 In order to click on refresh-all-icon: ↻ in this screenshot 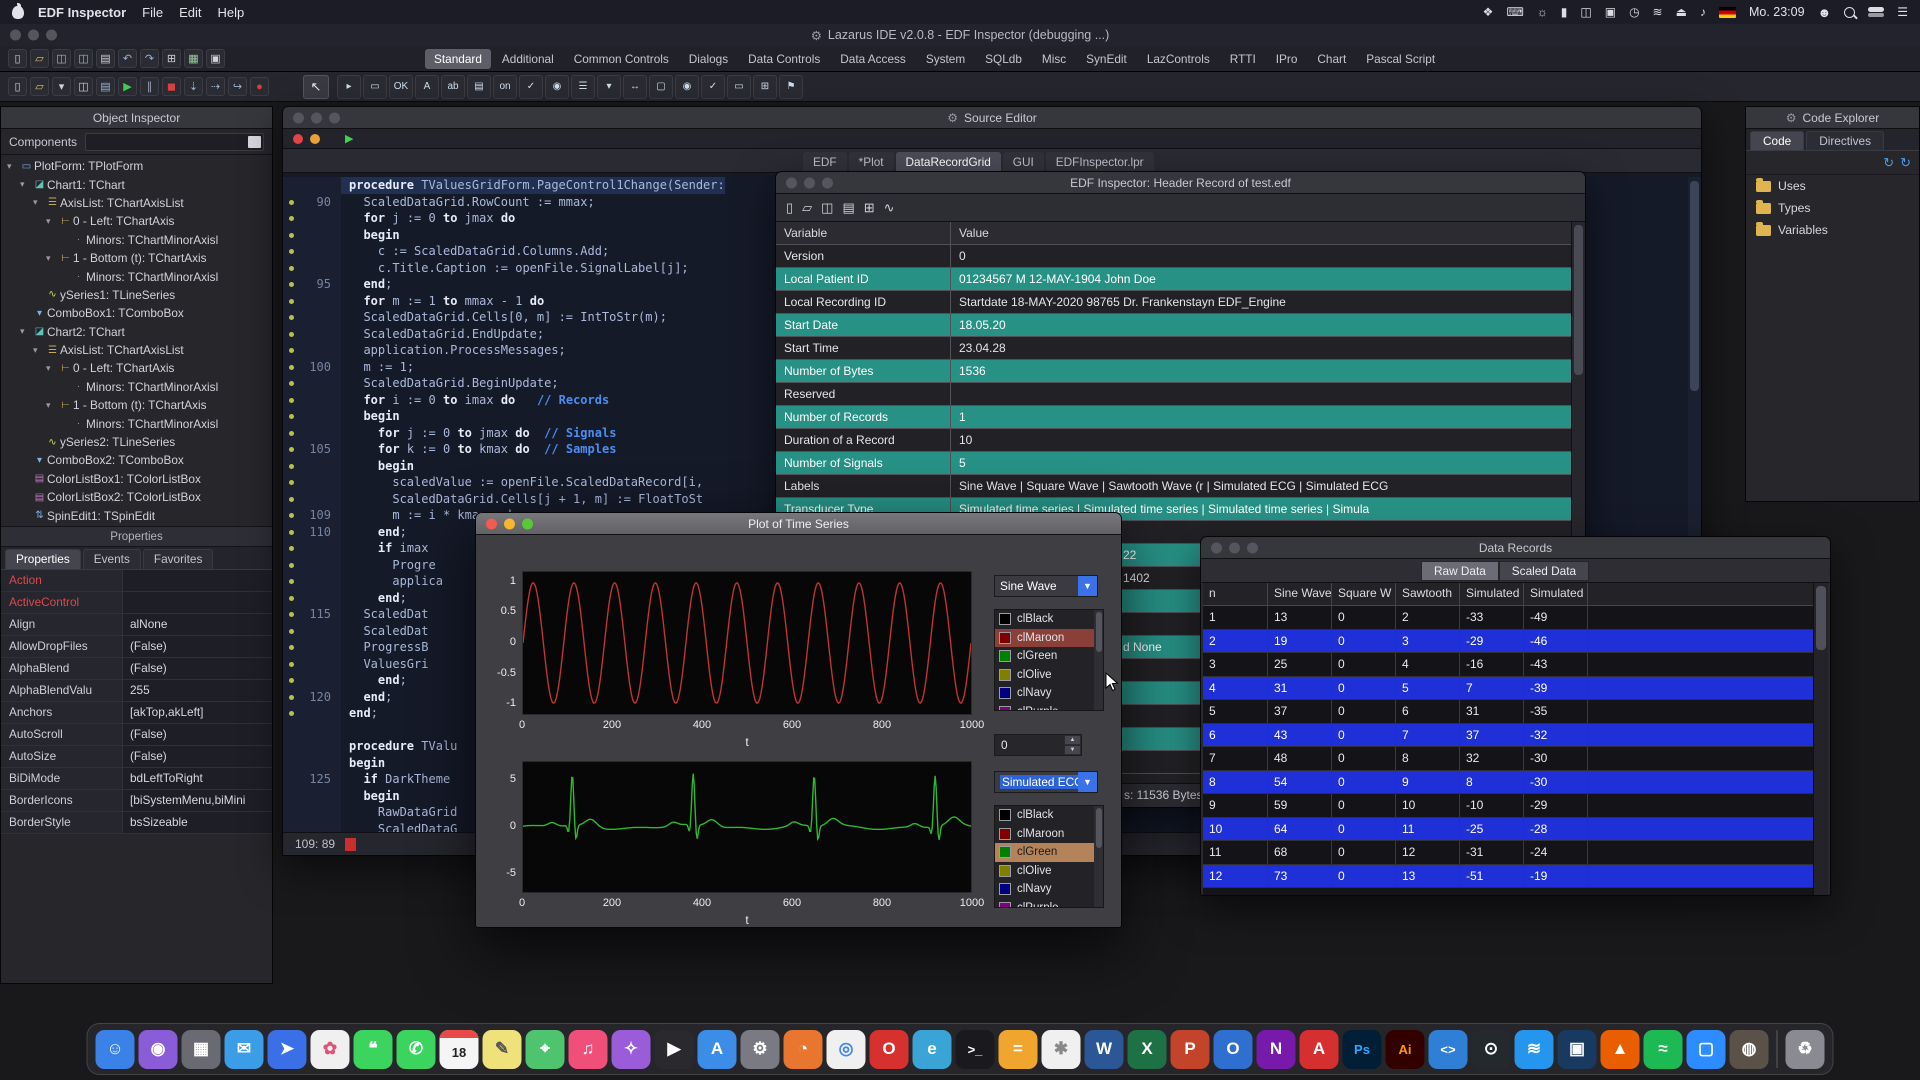, I will do `click(1905, 163)`.